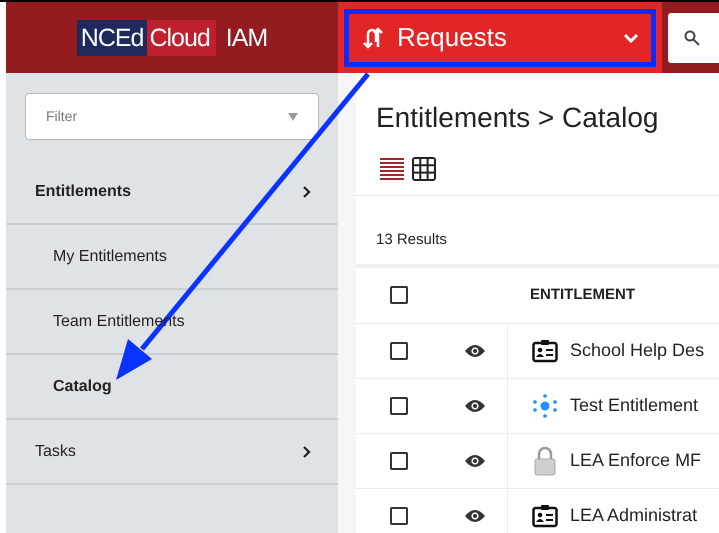 Image resolution: width=719 pixels, height=533 pixels. What do you see at coordinates (634, 515) in the screenshot?
I see `entitlement-name: LEA Administrat` at bounding box center [634, 515].